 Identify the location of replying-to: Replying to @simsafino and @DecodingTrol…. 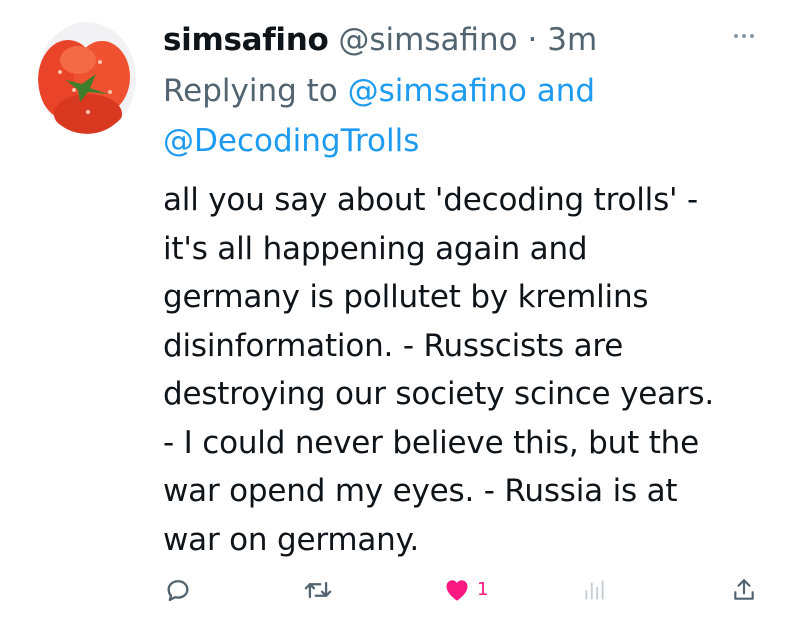
(403, 116).